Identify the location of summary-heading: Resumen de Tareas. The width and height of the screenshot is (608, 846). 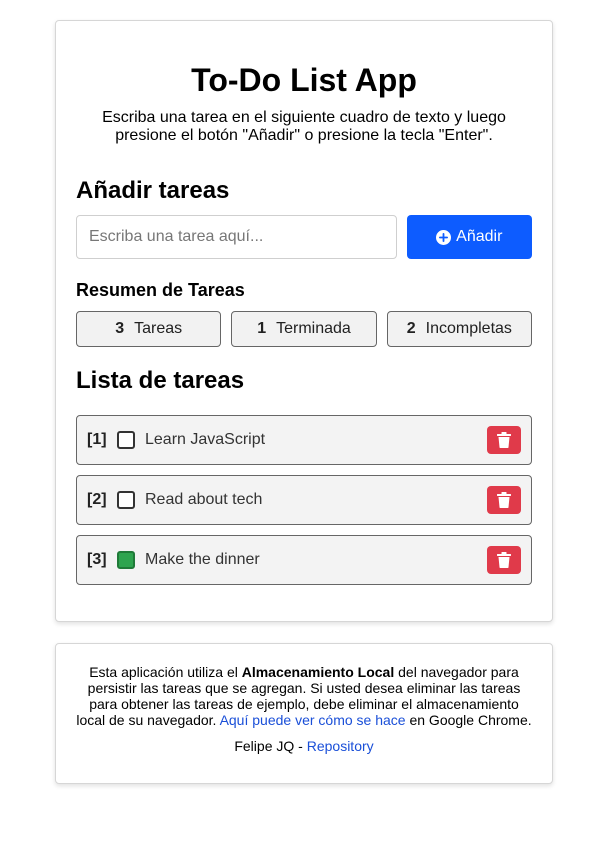
(160, 290).